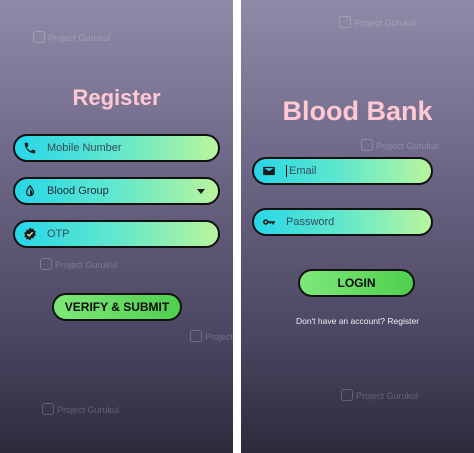 The image size is (474, 453). What do you see at coordinates (84, 148) in the screenshot?
I see `mobile-number-placeholder: Mobile Number` at bounding box center [84, 148].